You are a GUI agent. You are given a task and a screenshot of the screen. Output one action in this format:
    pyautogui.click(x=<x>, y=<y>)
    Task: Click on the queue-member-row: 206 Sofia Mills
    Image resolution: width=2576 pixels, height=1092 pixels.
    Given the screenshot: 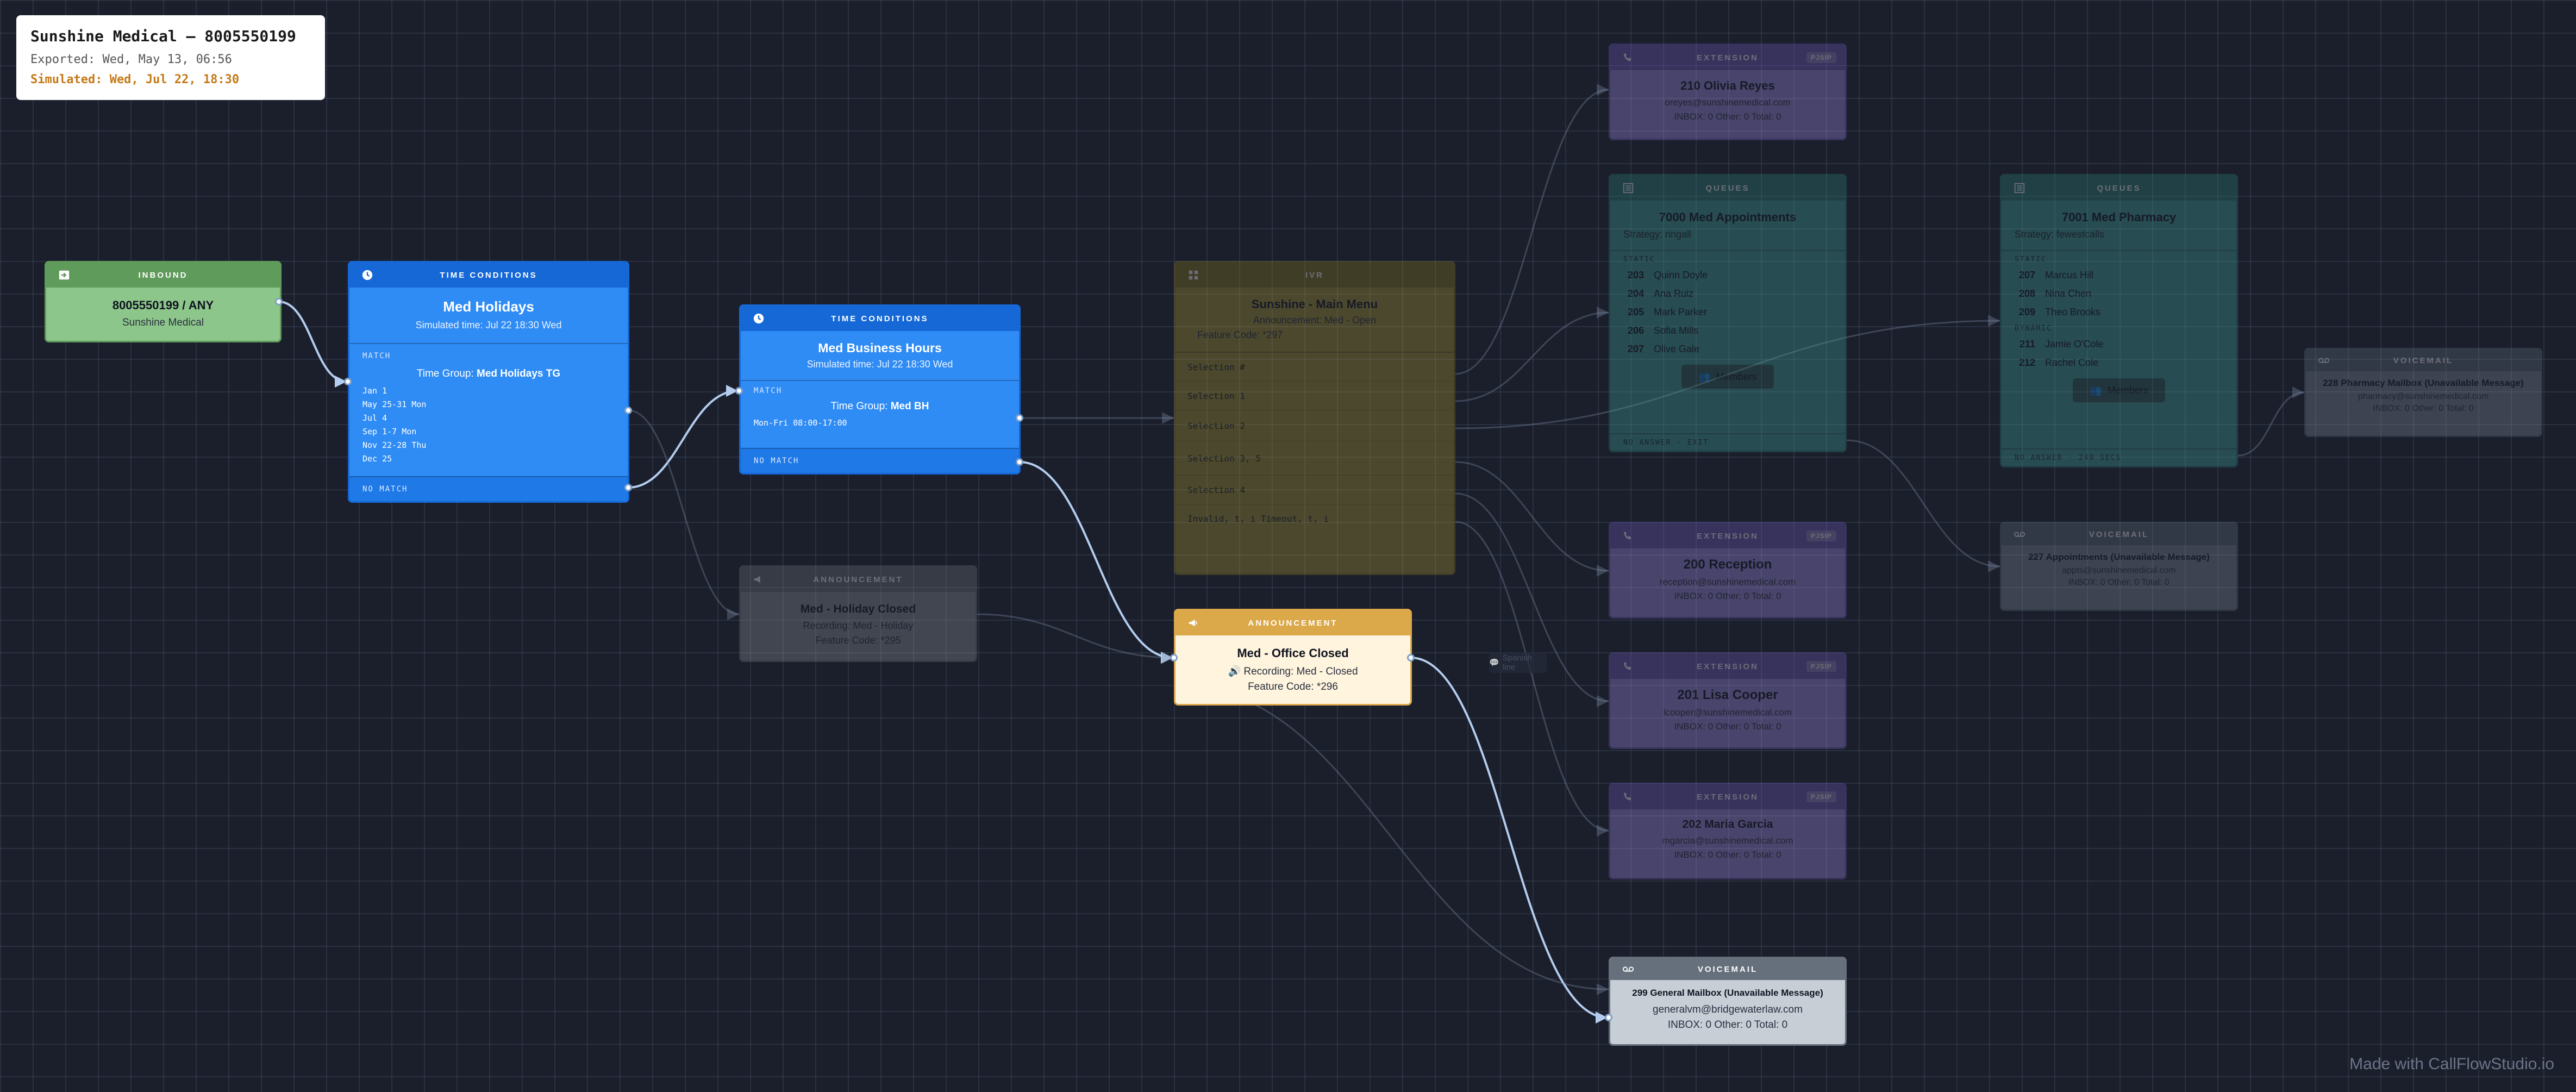 What is the action you would take?
    pyautogui.click(x=1728, y=330)
    